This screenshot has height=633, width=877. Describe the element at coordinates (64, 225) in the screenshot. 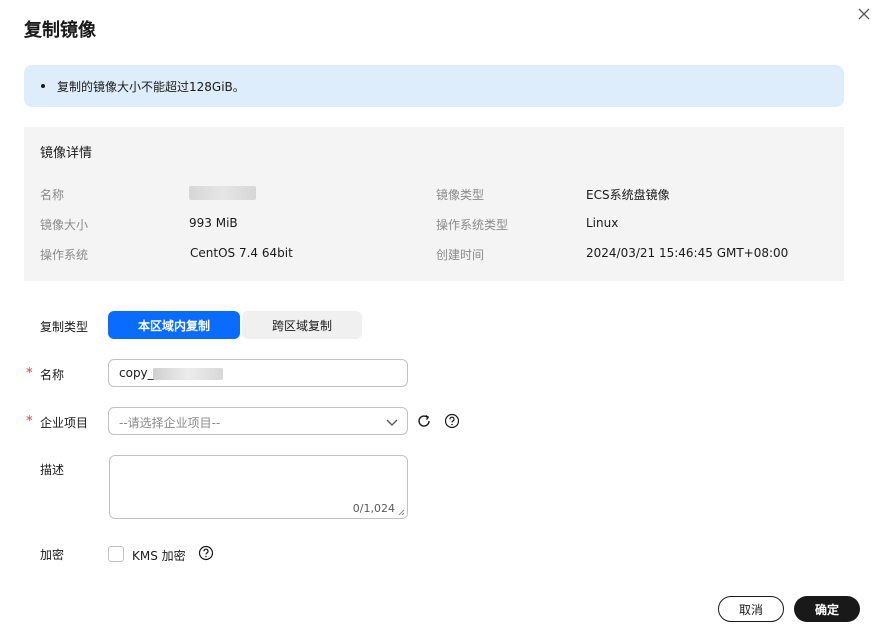

I see `detail-label-image-size: 镜像大小` at that location.